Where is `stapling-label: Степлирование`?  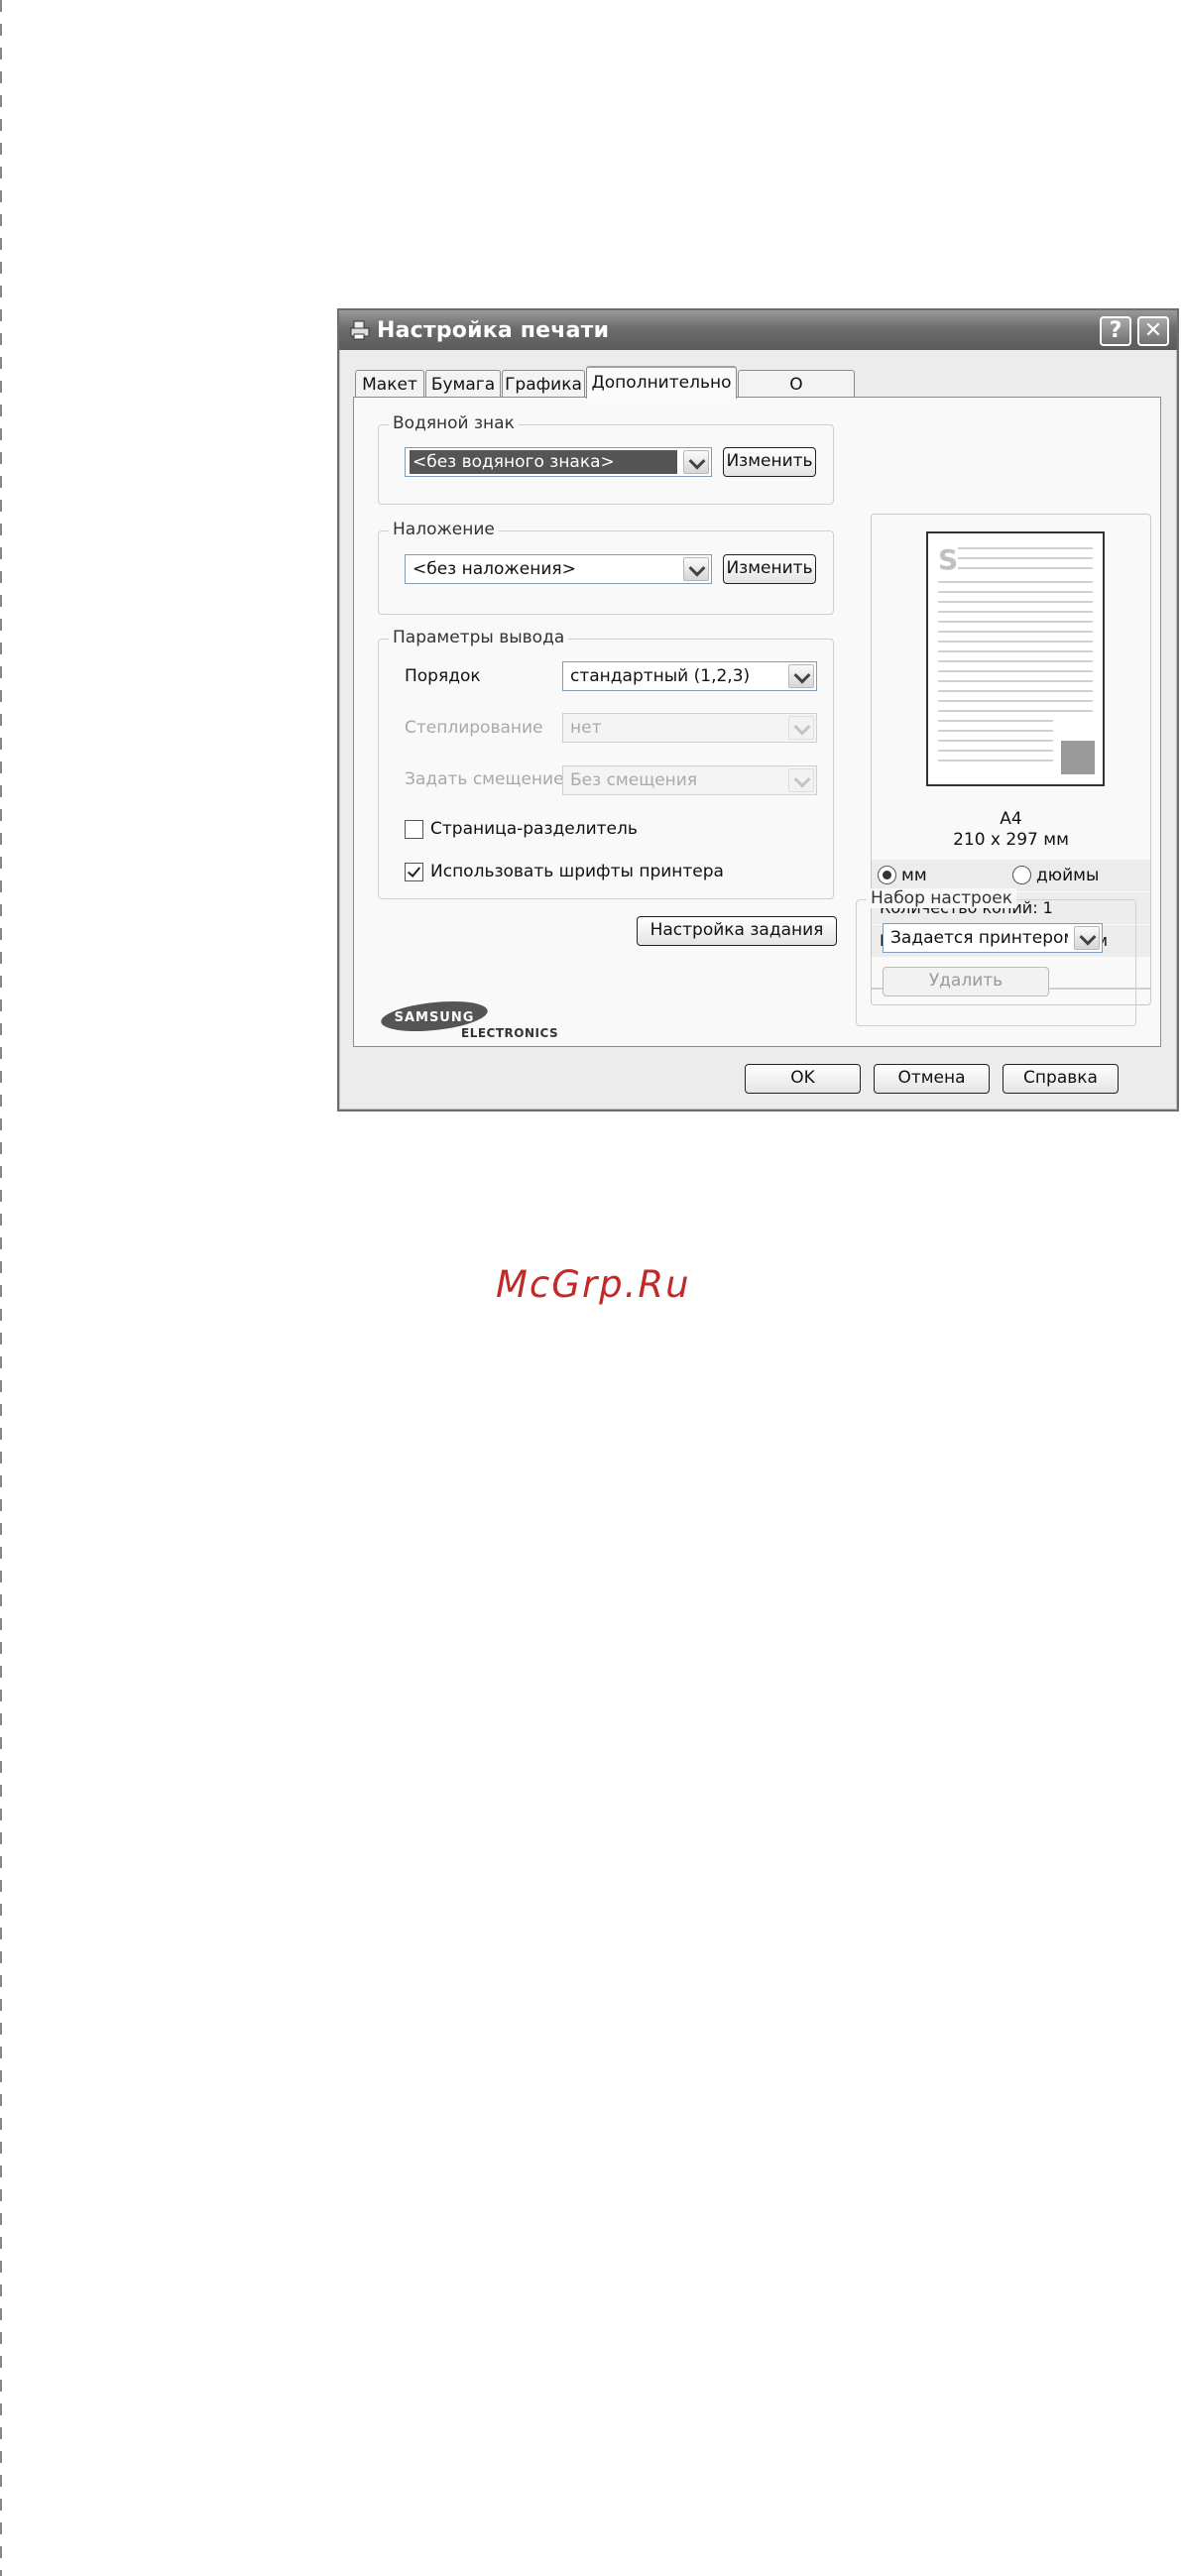 stapling-label: Степлирование is located at coordinates (474, 728).